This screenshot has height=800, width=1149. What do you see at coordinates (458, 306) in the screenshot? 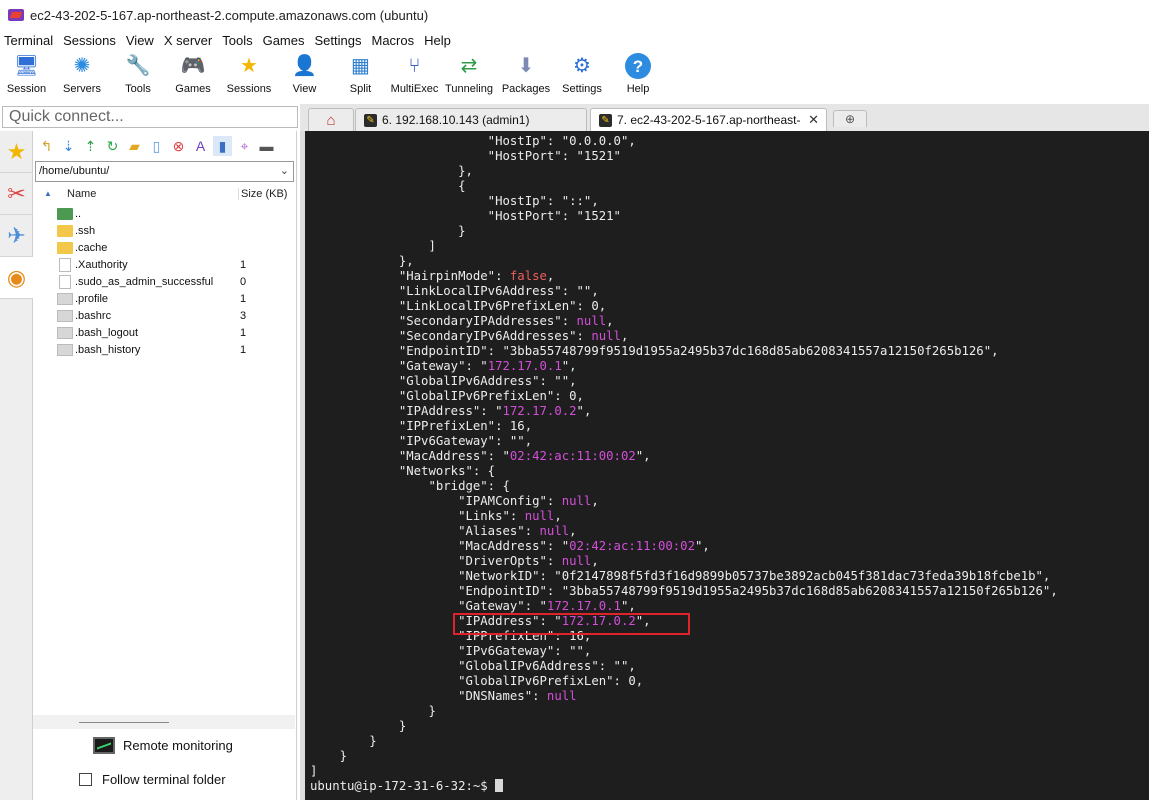
I see `terminal-text: "LinkLocalIPv6PrefixLen": 0,` at bounding box center [458, 306].